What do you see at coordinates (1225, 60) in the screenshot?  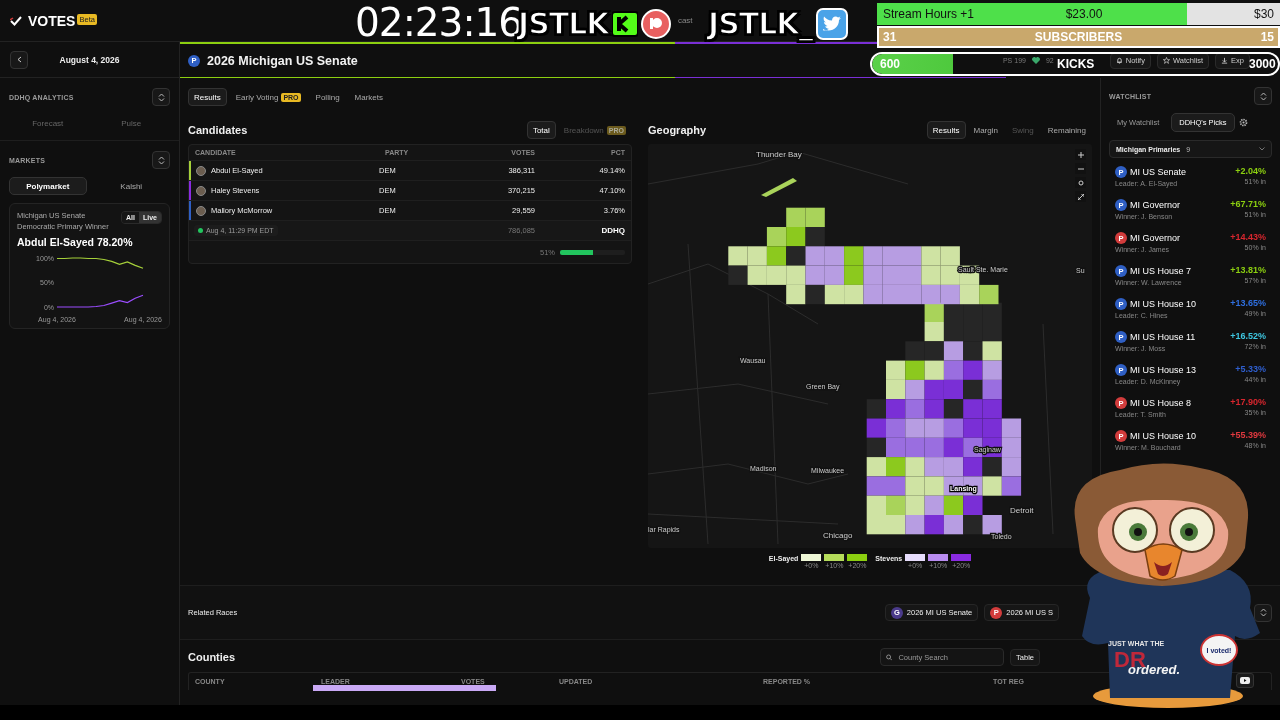 I see `download-icon` at bounding box center [1225, 60].